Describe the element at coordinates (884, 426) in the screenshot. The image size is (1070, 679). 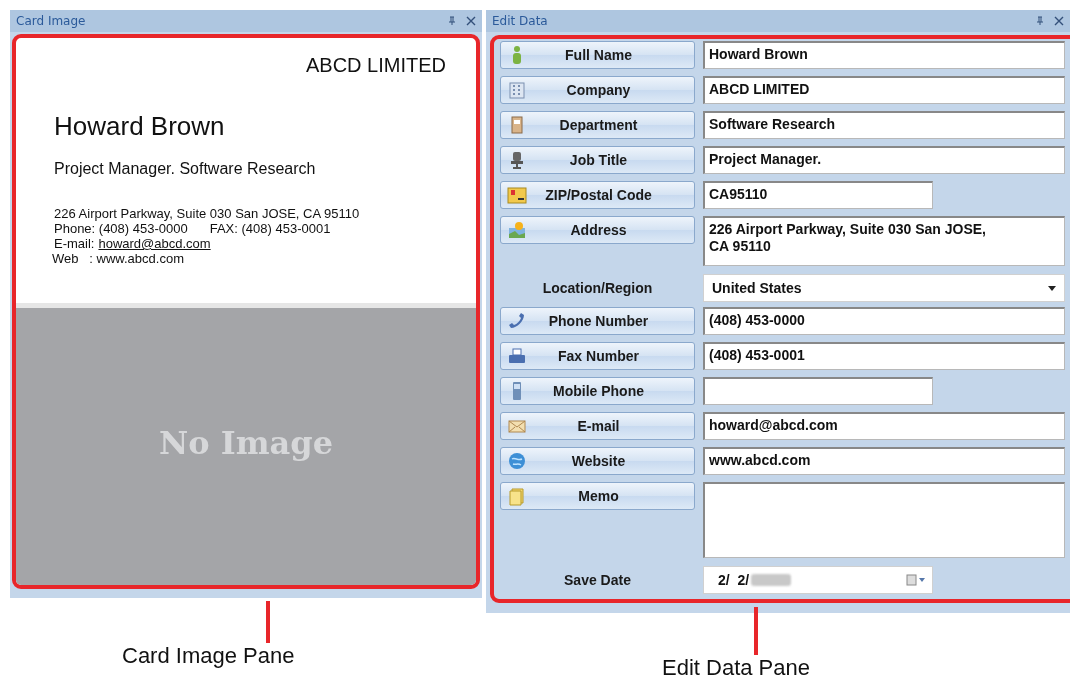
I see `text-field: howard@abcd.com` at that location.